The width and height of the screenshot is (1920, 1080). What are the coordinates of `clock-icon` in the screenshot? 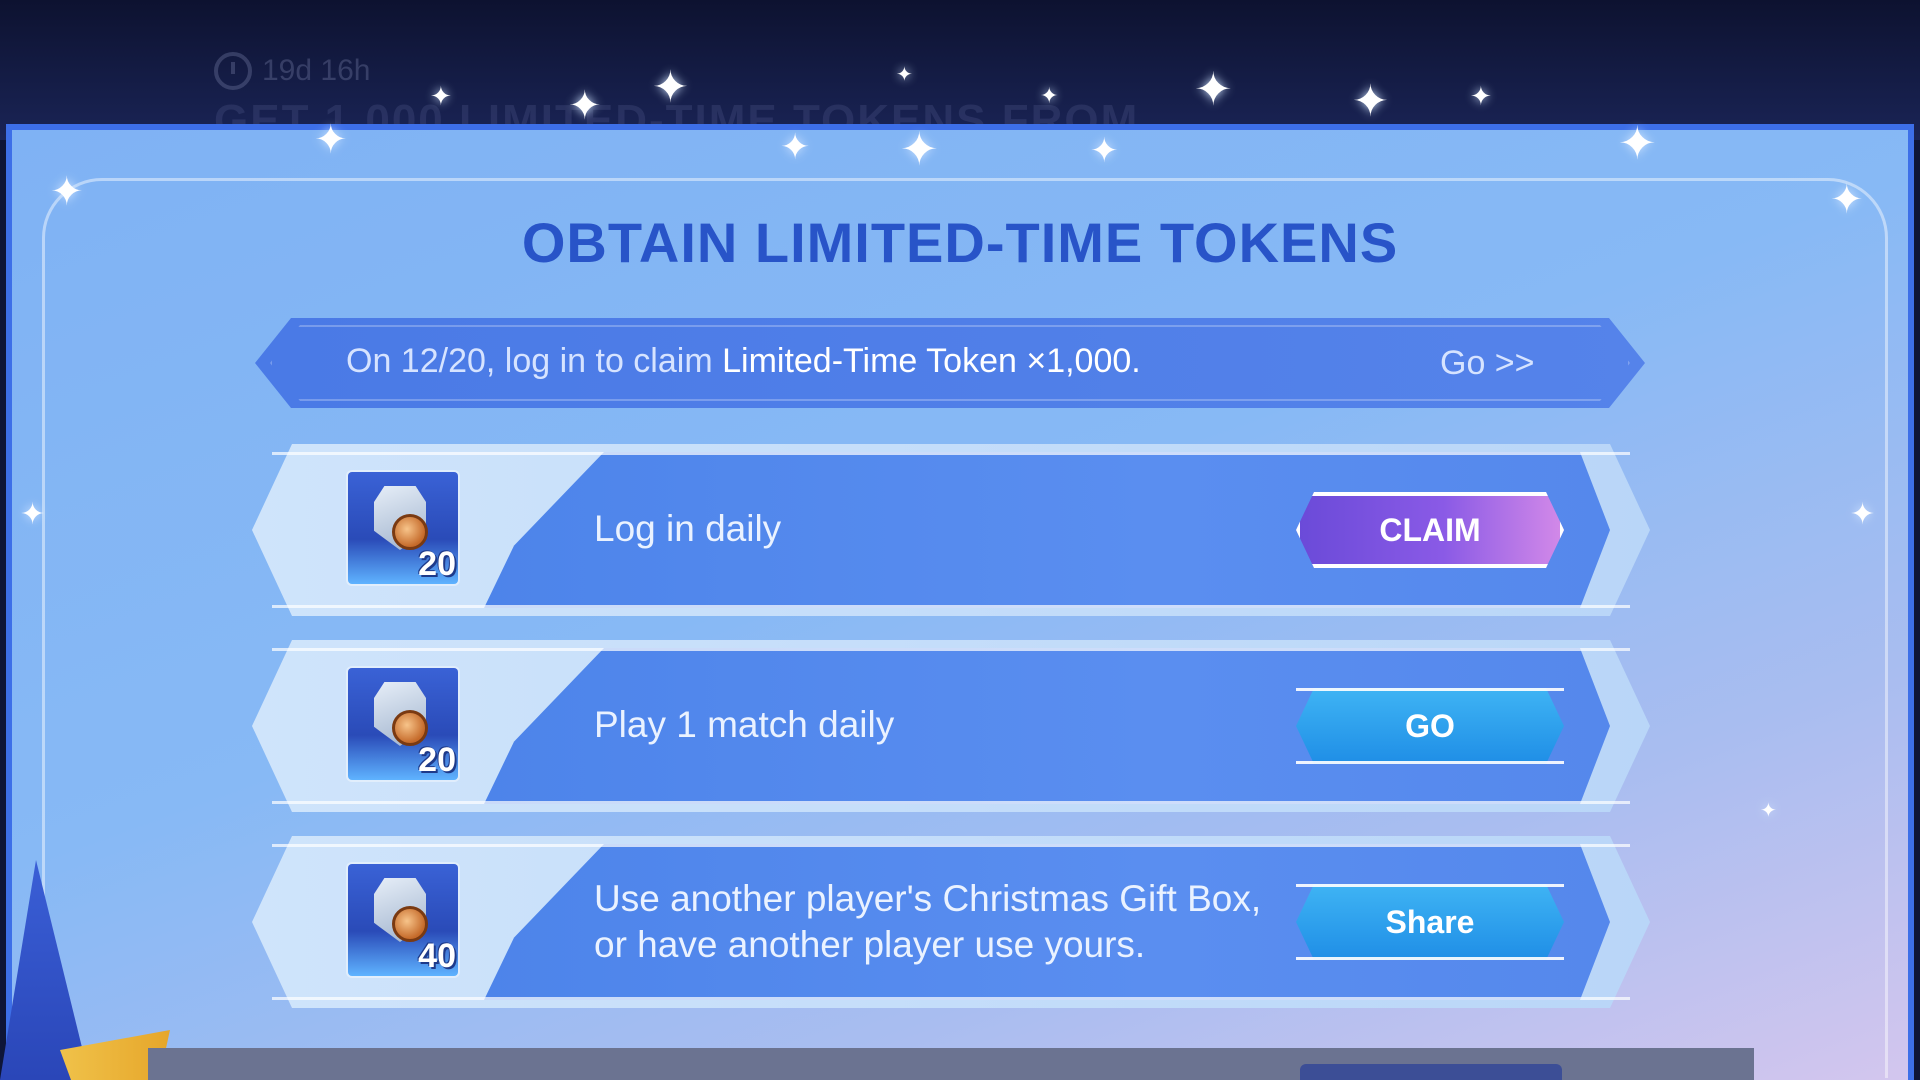 It's located at (233, 71).